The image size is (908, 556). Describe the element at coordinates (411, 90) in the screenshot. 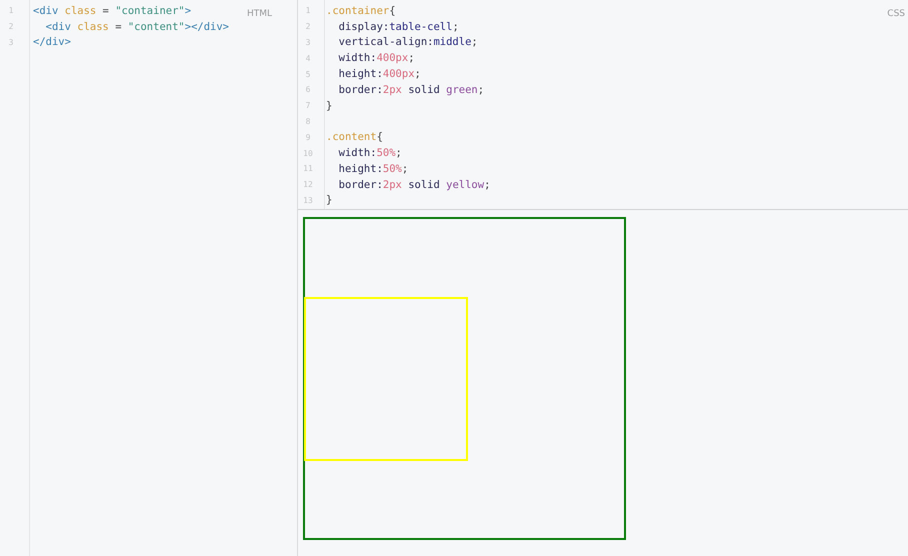

I see `code-line: border:2px solid green;` at that location.